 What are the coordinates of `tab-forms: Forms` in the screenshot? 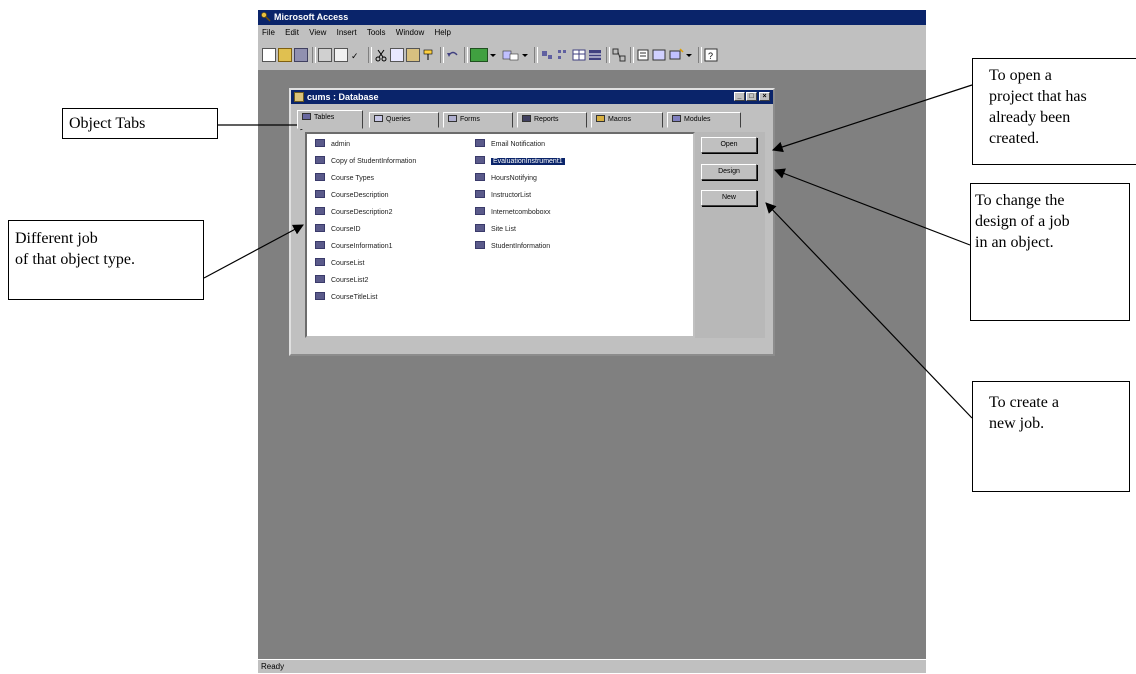 It's located at (478, 120).